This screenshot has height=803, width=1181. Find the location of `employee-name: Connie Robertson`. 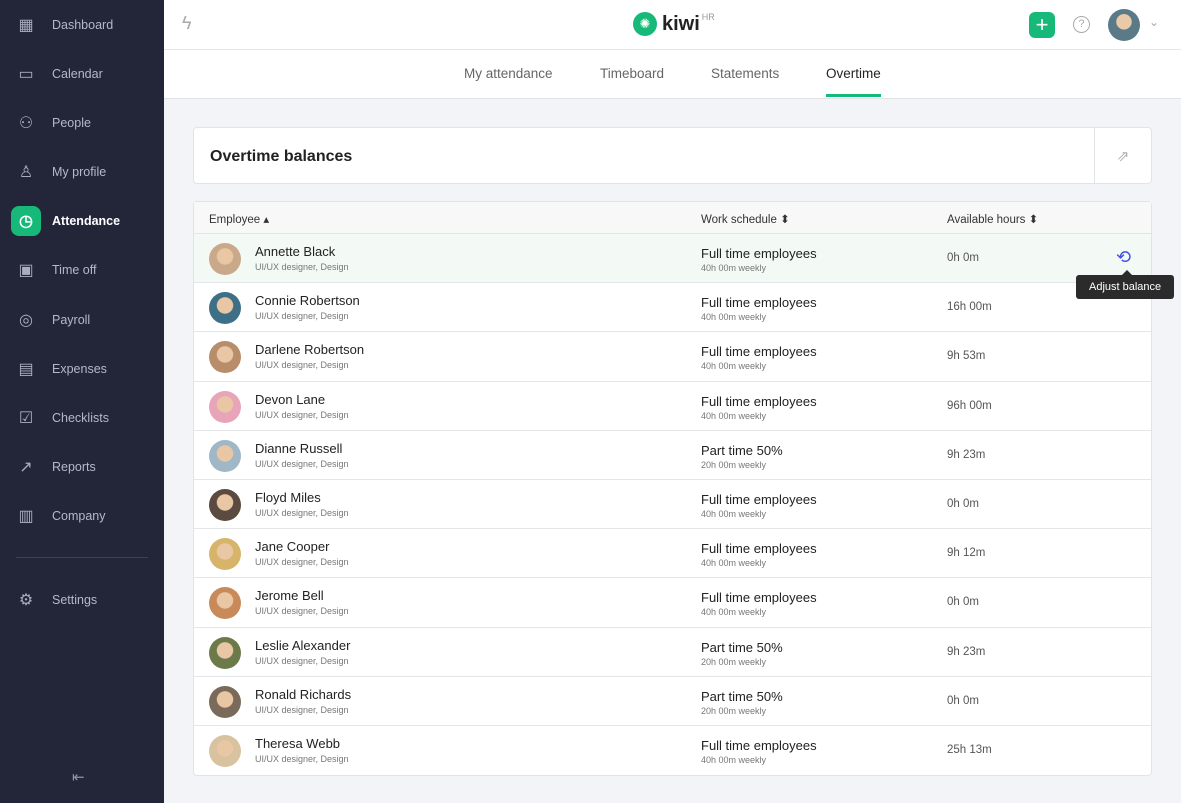

employee-name: Connie Robertson is located at coordinates (307, 300).